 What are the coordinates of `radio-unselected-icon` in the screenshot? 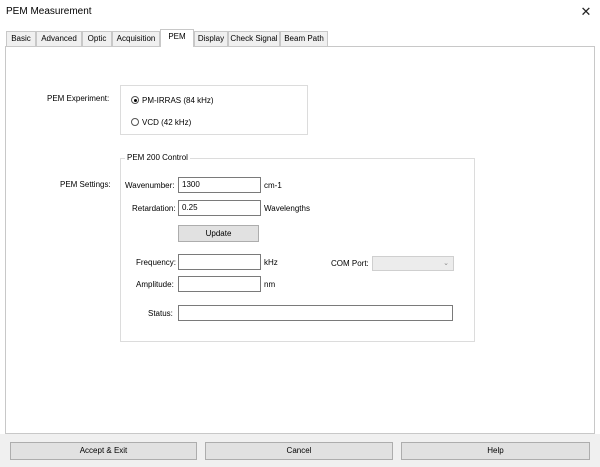 It's located at (135, 122).